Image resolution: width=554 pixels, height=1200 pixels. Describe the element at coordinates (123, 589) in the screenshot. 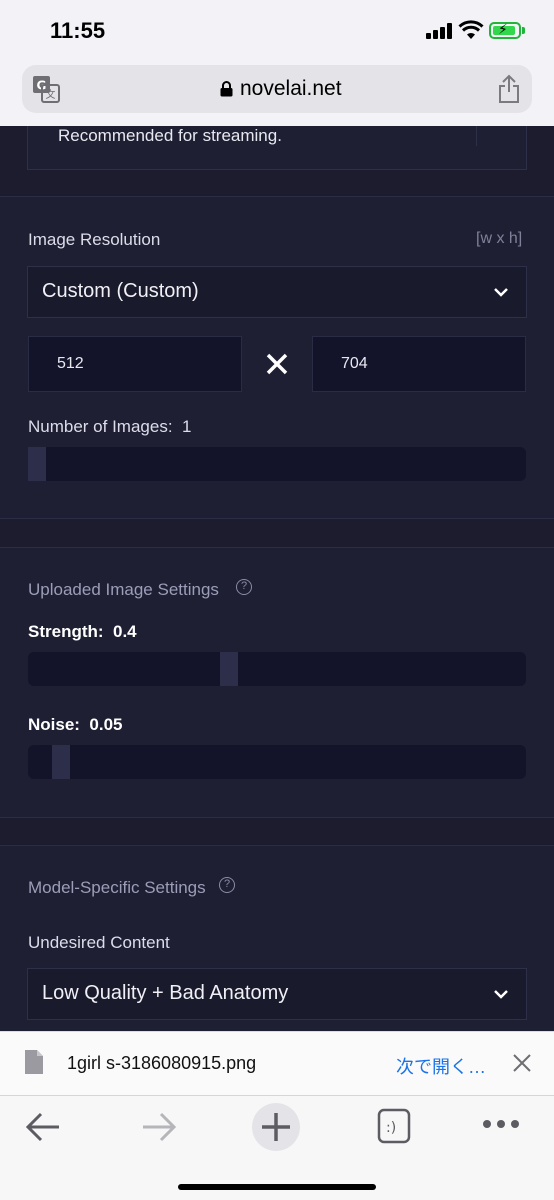

I see `uploaded-image-settings-title: Uploaded Image Settings` at that location.